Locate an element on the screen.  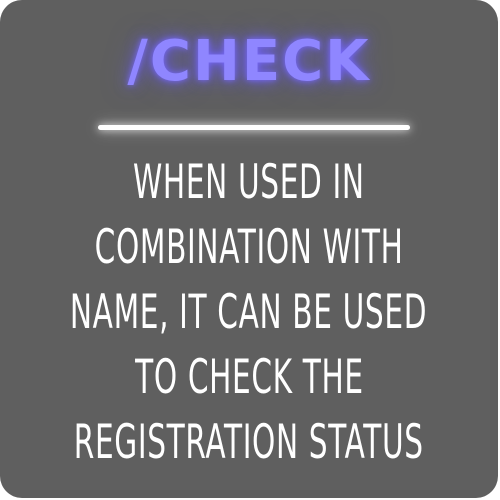
description-line: WHEN USED IN is located at coordinates (249, 182).